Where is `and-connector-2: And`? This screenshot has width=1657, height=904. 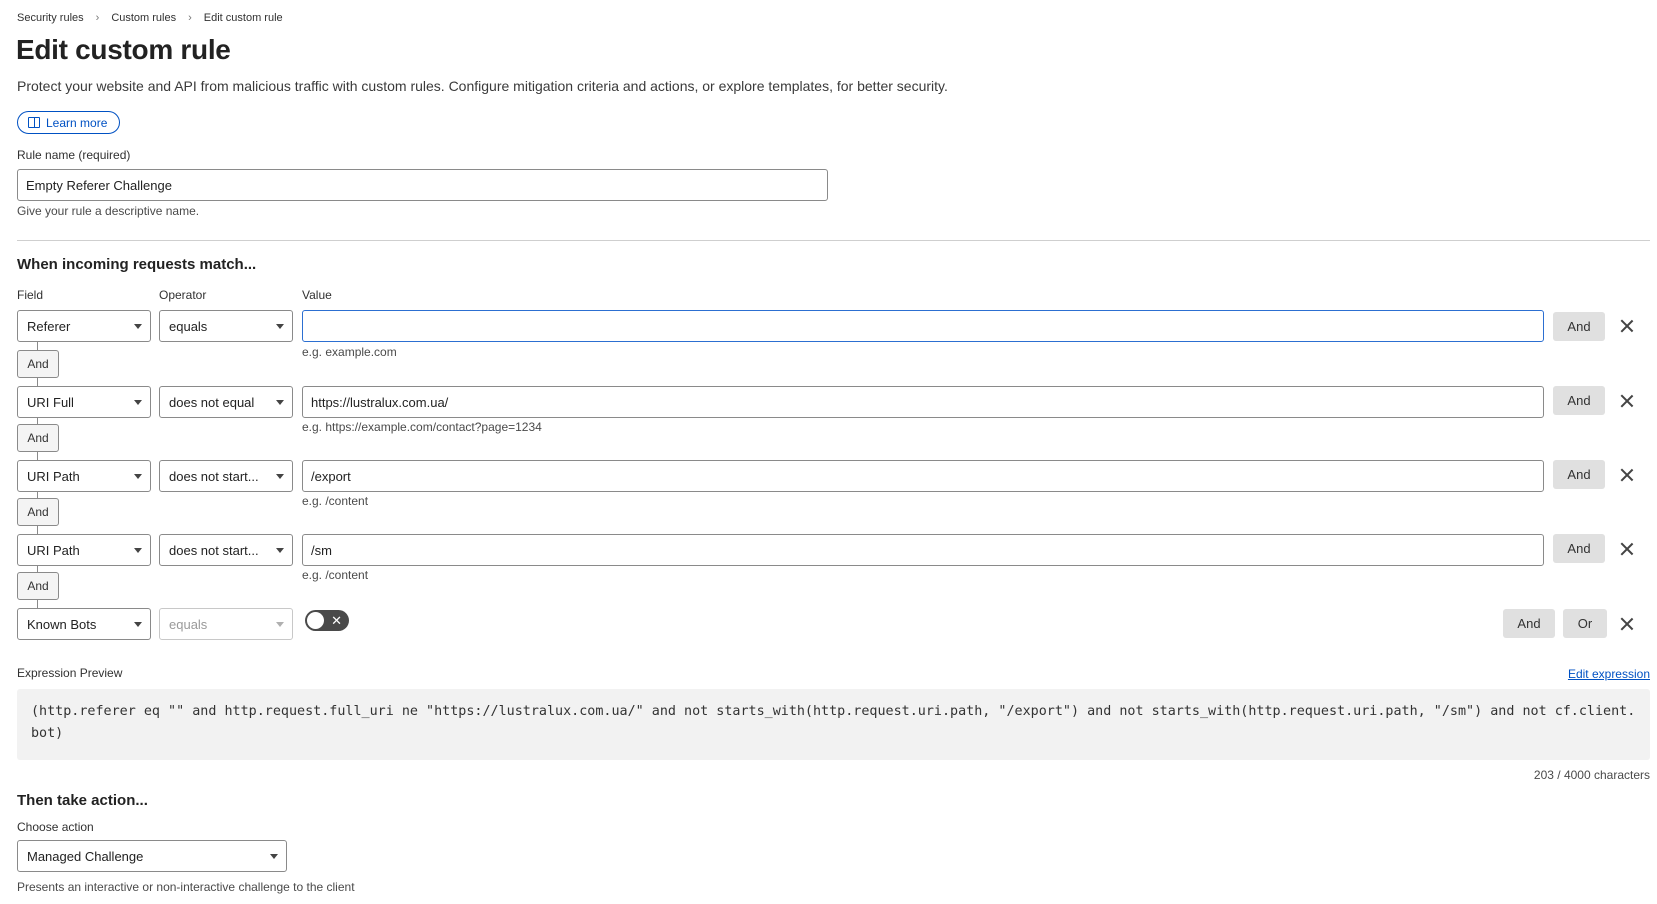 and-connector-2: And is located at coordinates (38, 438).